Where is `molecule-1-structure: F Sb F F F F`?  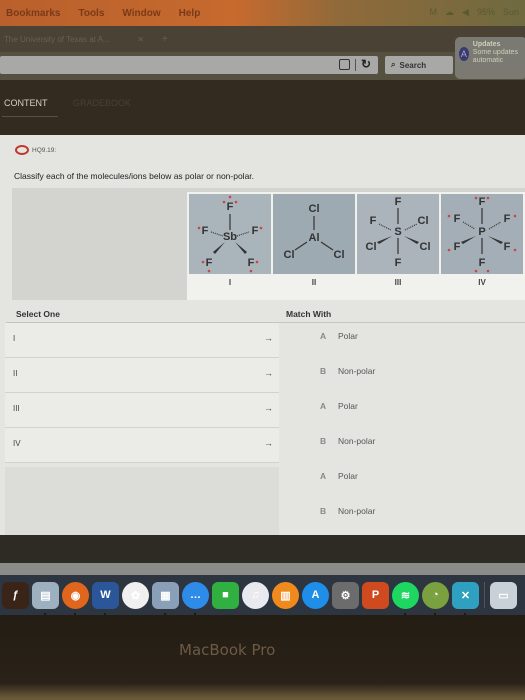
molecule-1-structure: F Sb F F F F is located at coordinates (230, 234).